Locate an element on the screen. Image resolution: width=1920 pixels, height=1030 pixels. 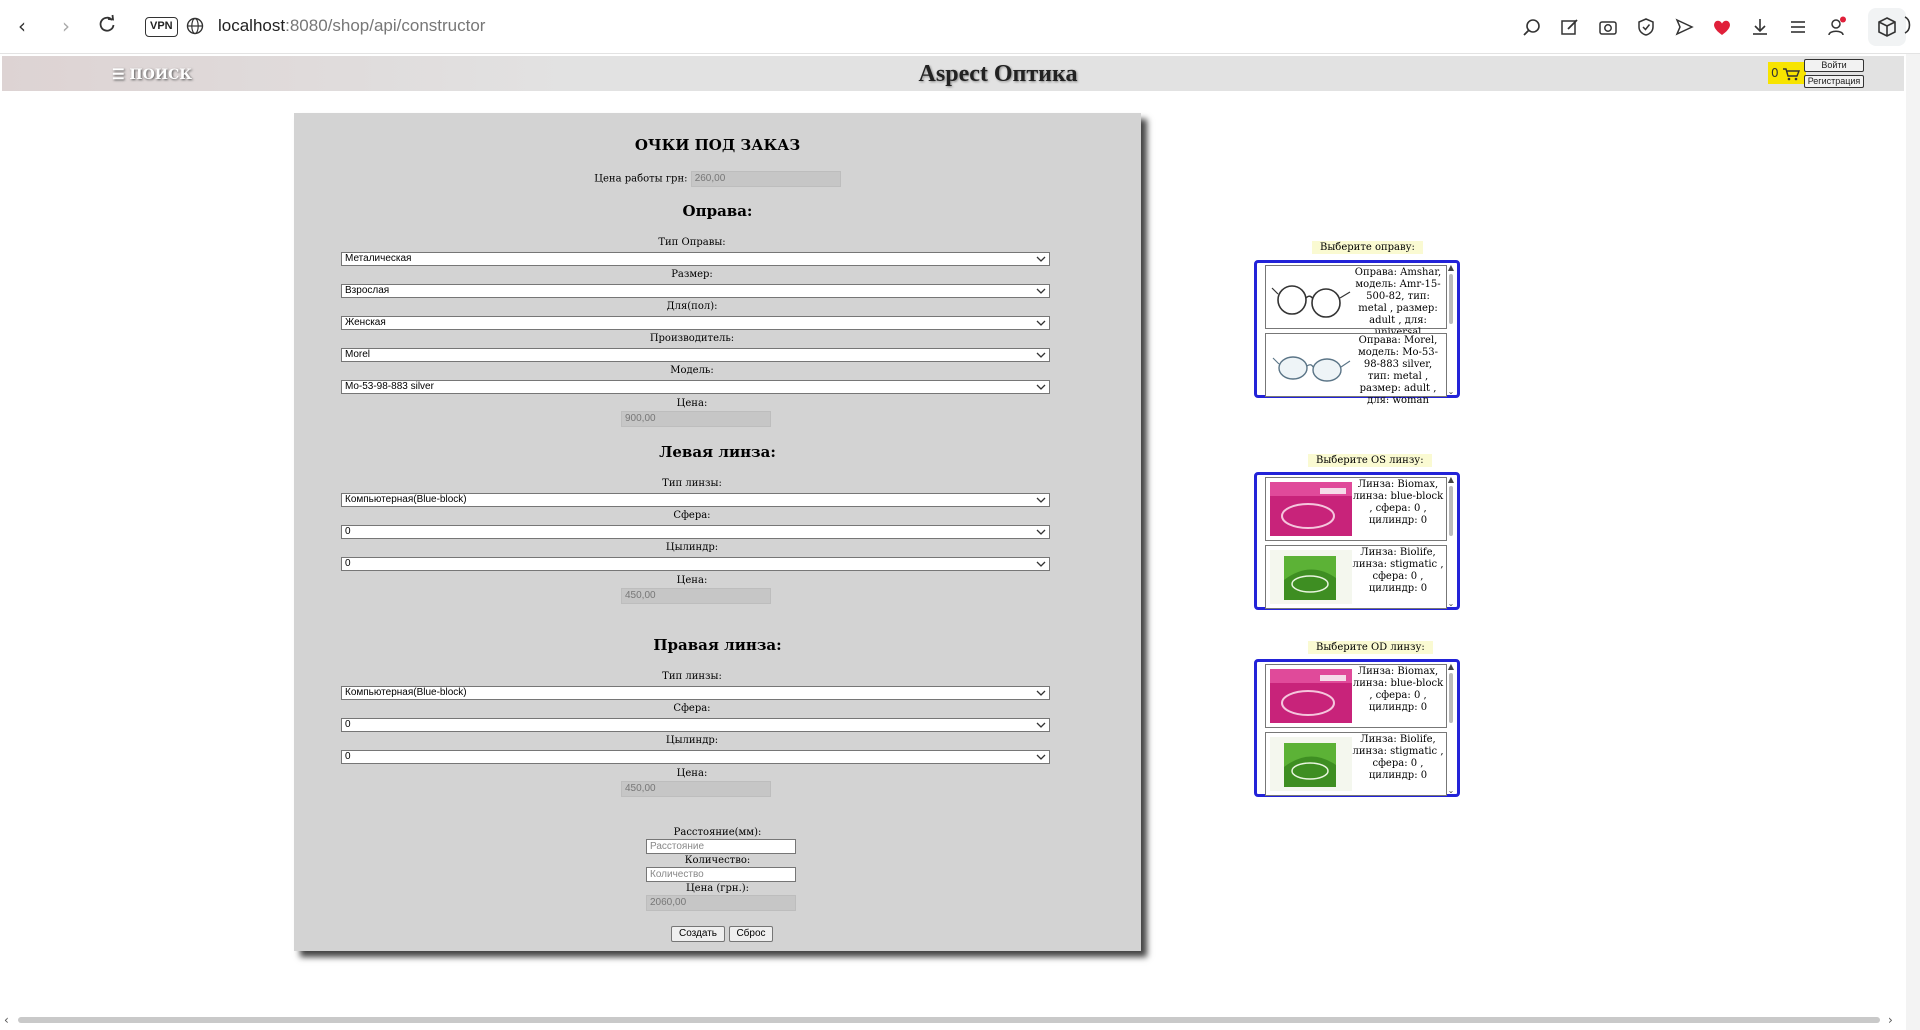
frame-picker-caption: Выберите оправу: is located at coordinates (1367, 247).